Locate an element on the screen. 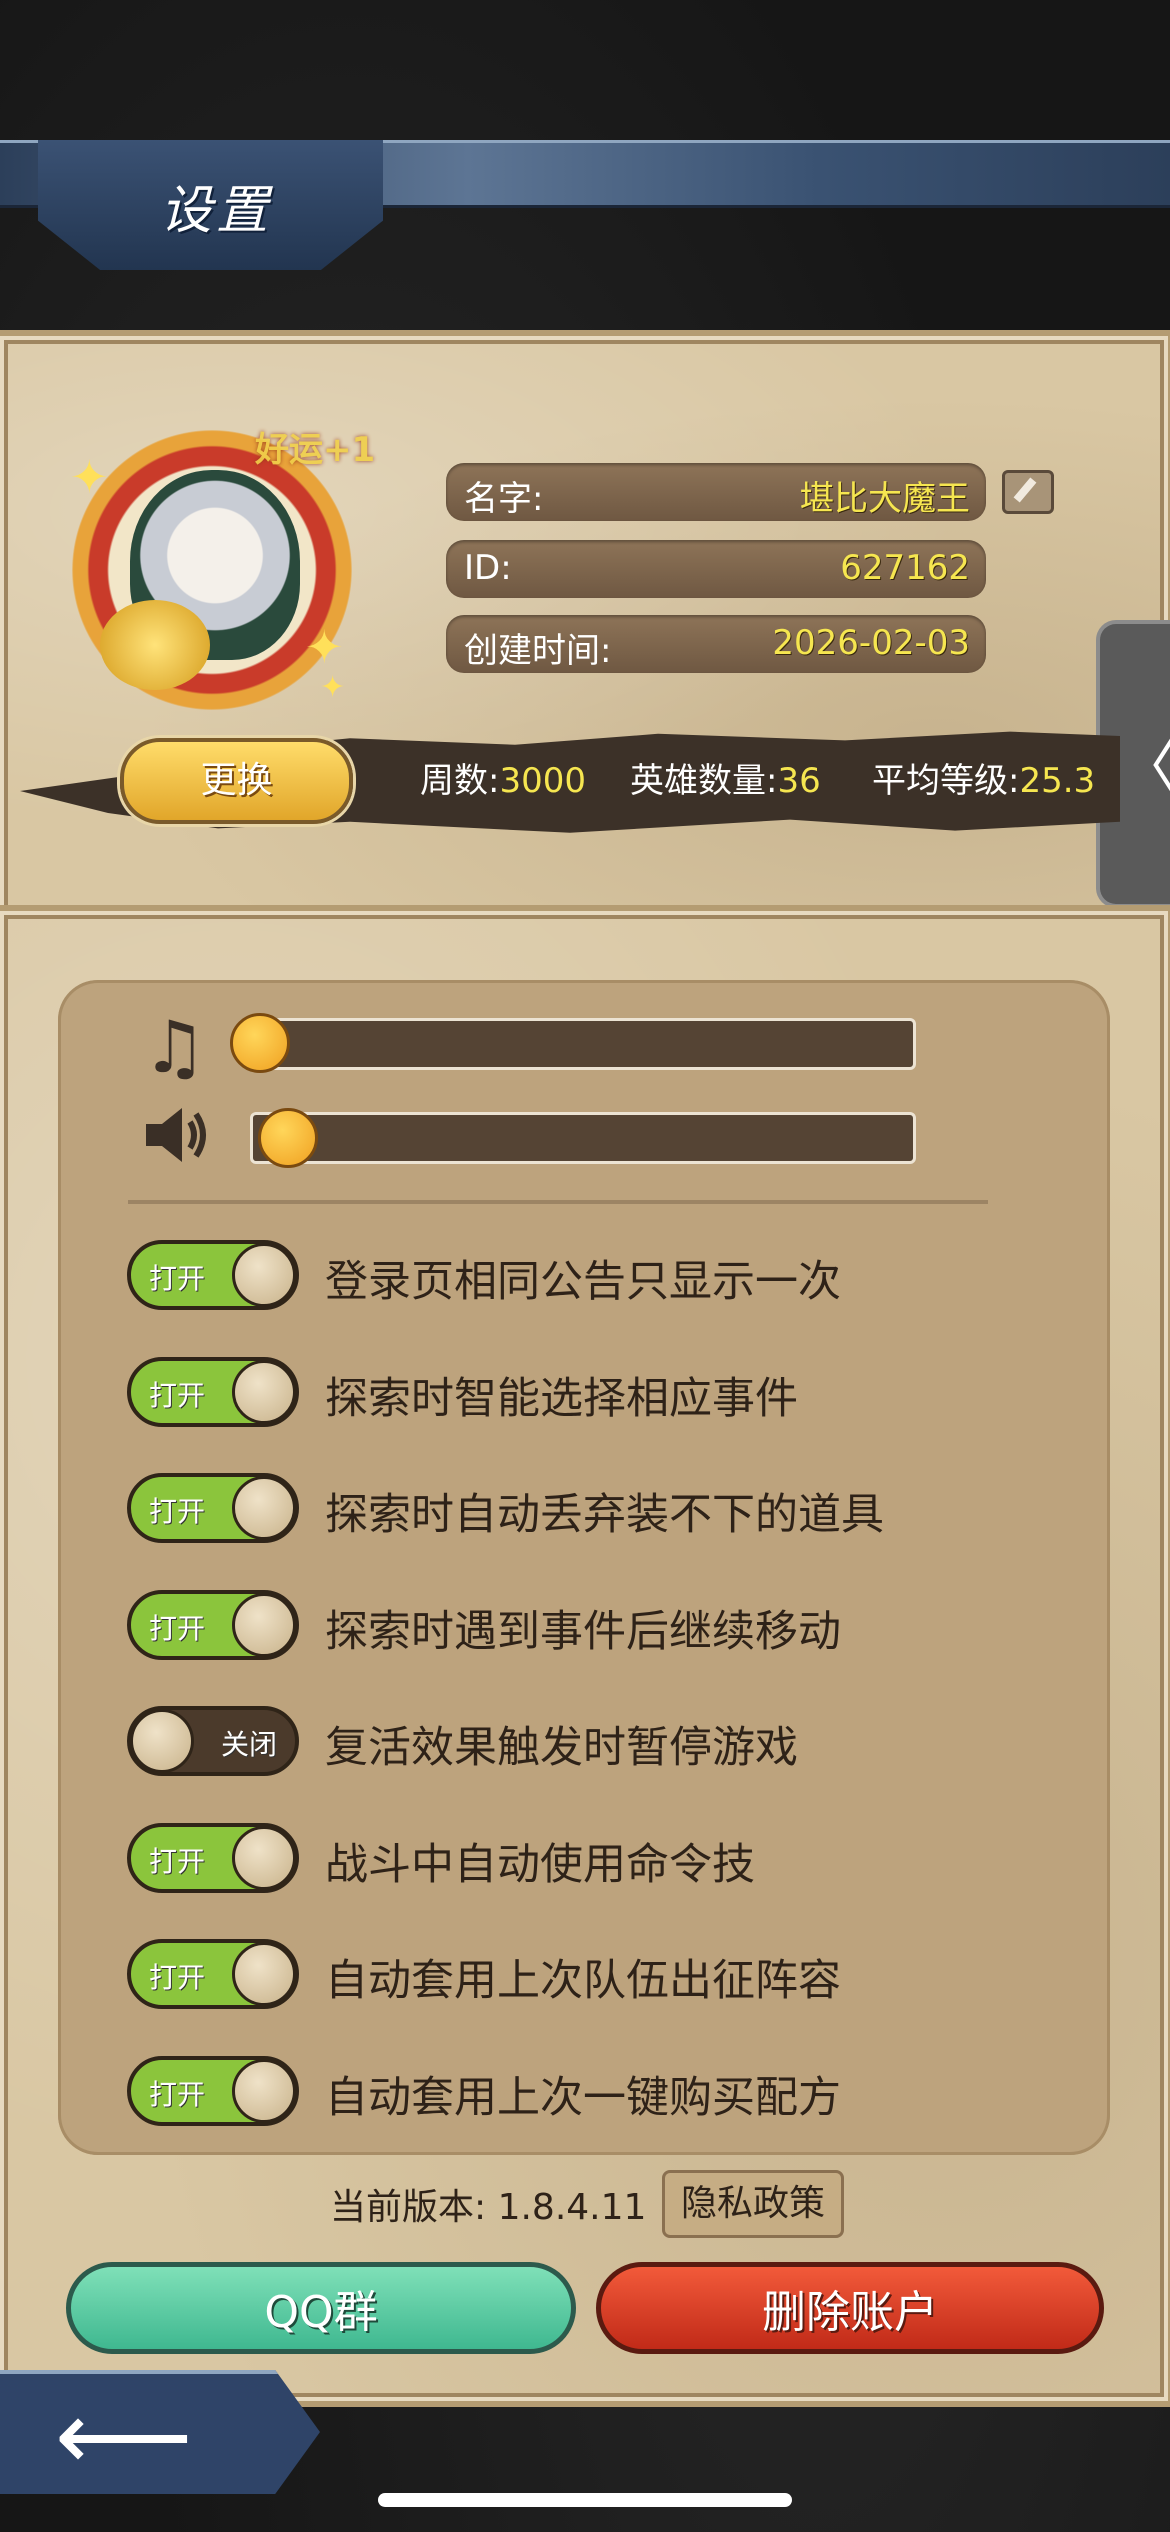 The width and height of the screenshot is (1170, 2532). privacy-policy-button: 隐私政策 is located at coordinates (753, 2204).